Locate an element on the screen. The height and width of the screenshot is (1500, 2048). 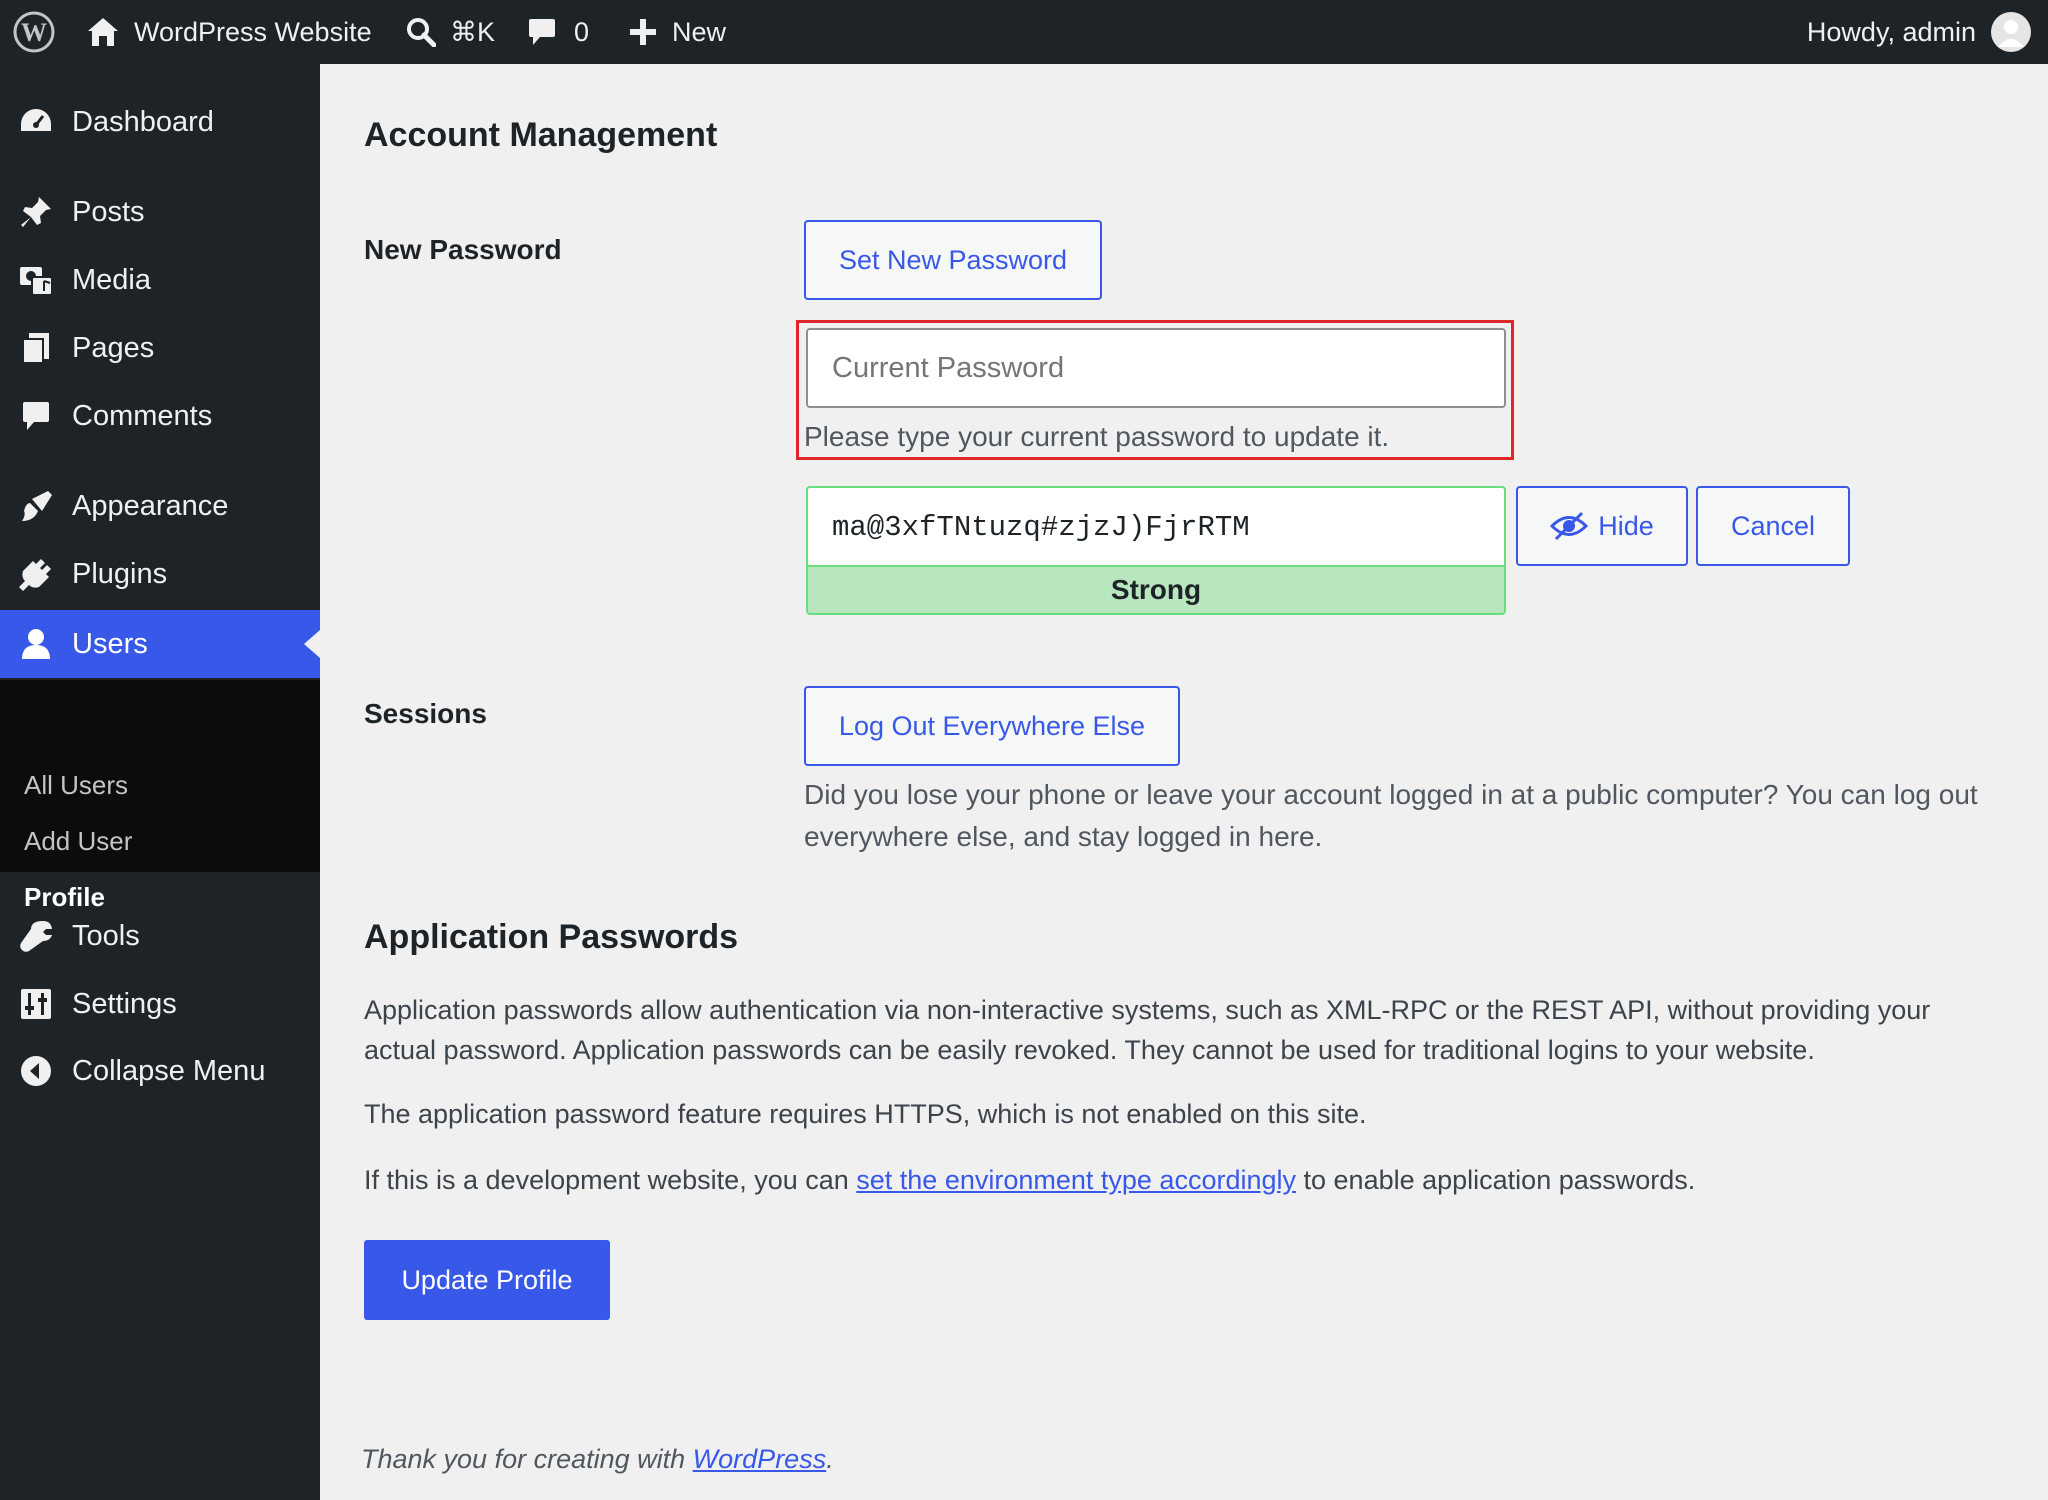
avatar is located at coordinates (2011, 32).